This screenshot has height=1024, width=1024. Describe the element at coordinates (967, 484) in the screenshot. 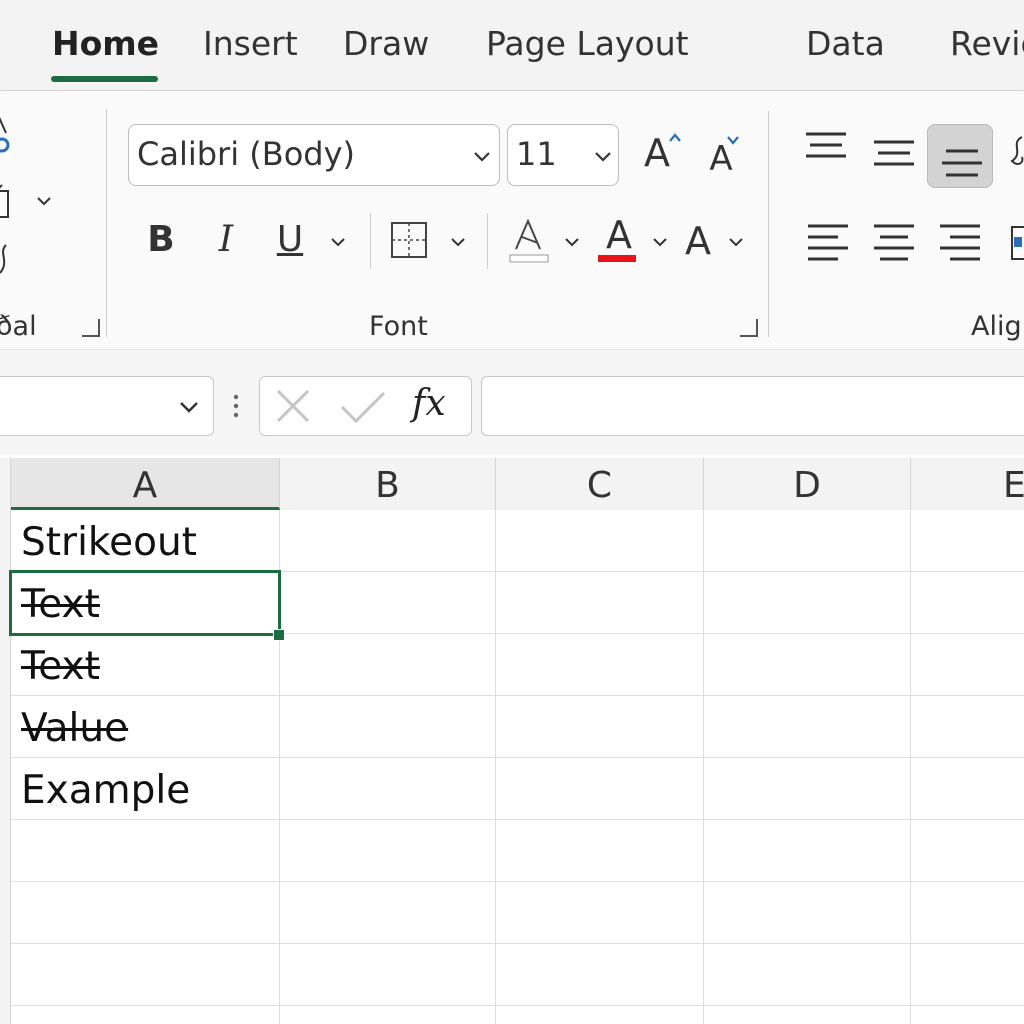

I see `column-header-e: E` at that location.